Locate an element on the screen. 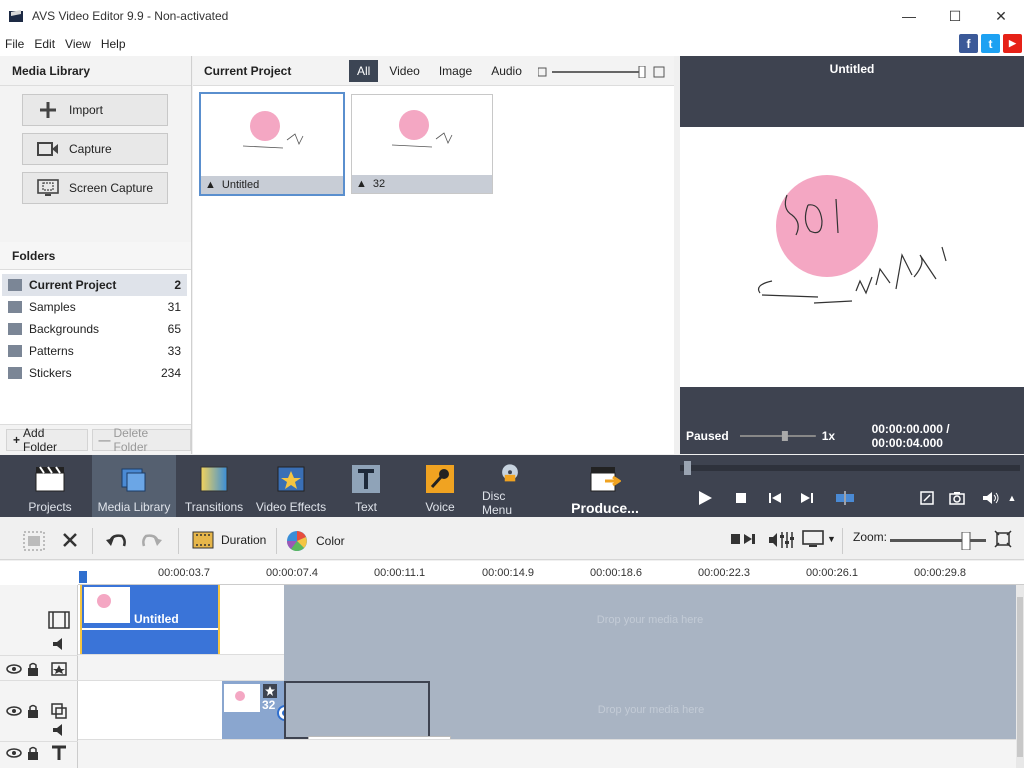 The image size is (1024, 768). timeline-scrollbar is located at coordinates (1020, 676).